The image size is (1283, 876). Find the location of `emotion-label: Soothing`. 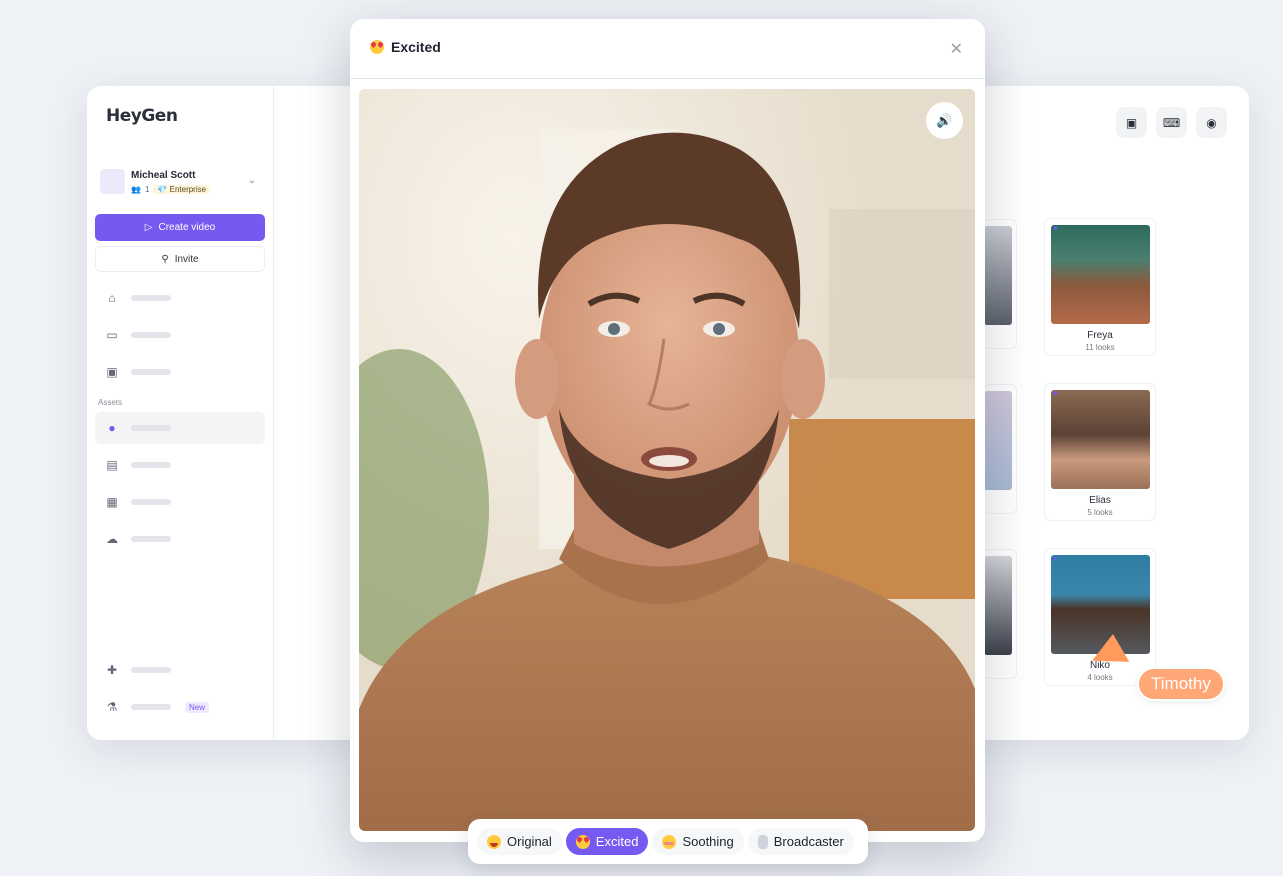

emotion-label: Soothing is located at coordinates (708, 841).